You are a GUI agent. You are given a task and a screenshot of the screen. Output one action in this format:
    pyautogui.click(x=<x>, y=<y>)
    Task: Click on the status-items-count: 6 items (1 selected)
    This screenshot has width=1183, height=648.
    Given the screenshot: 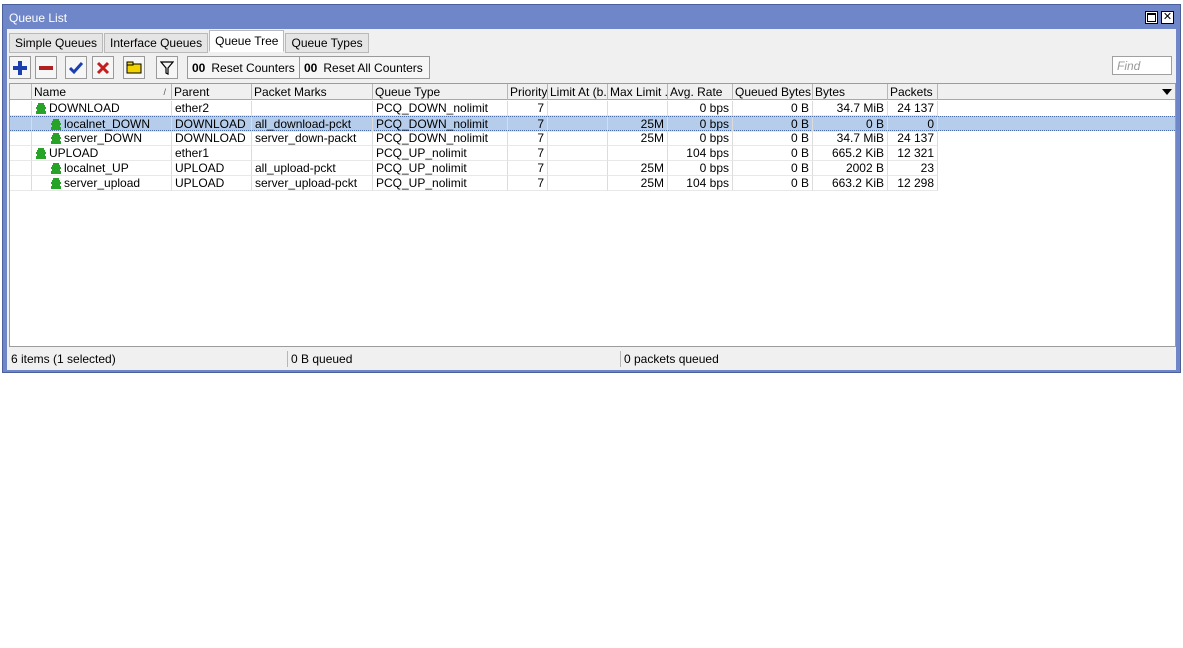 What is the action you would take?
    pyautogui.click(x=148, y=359)
    